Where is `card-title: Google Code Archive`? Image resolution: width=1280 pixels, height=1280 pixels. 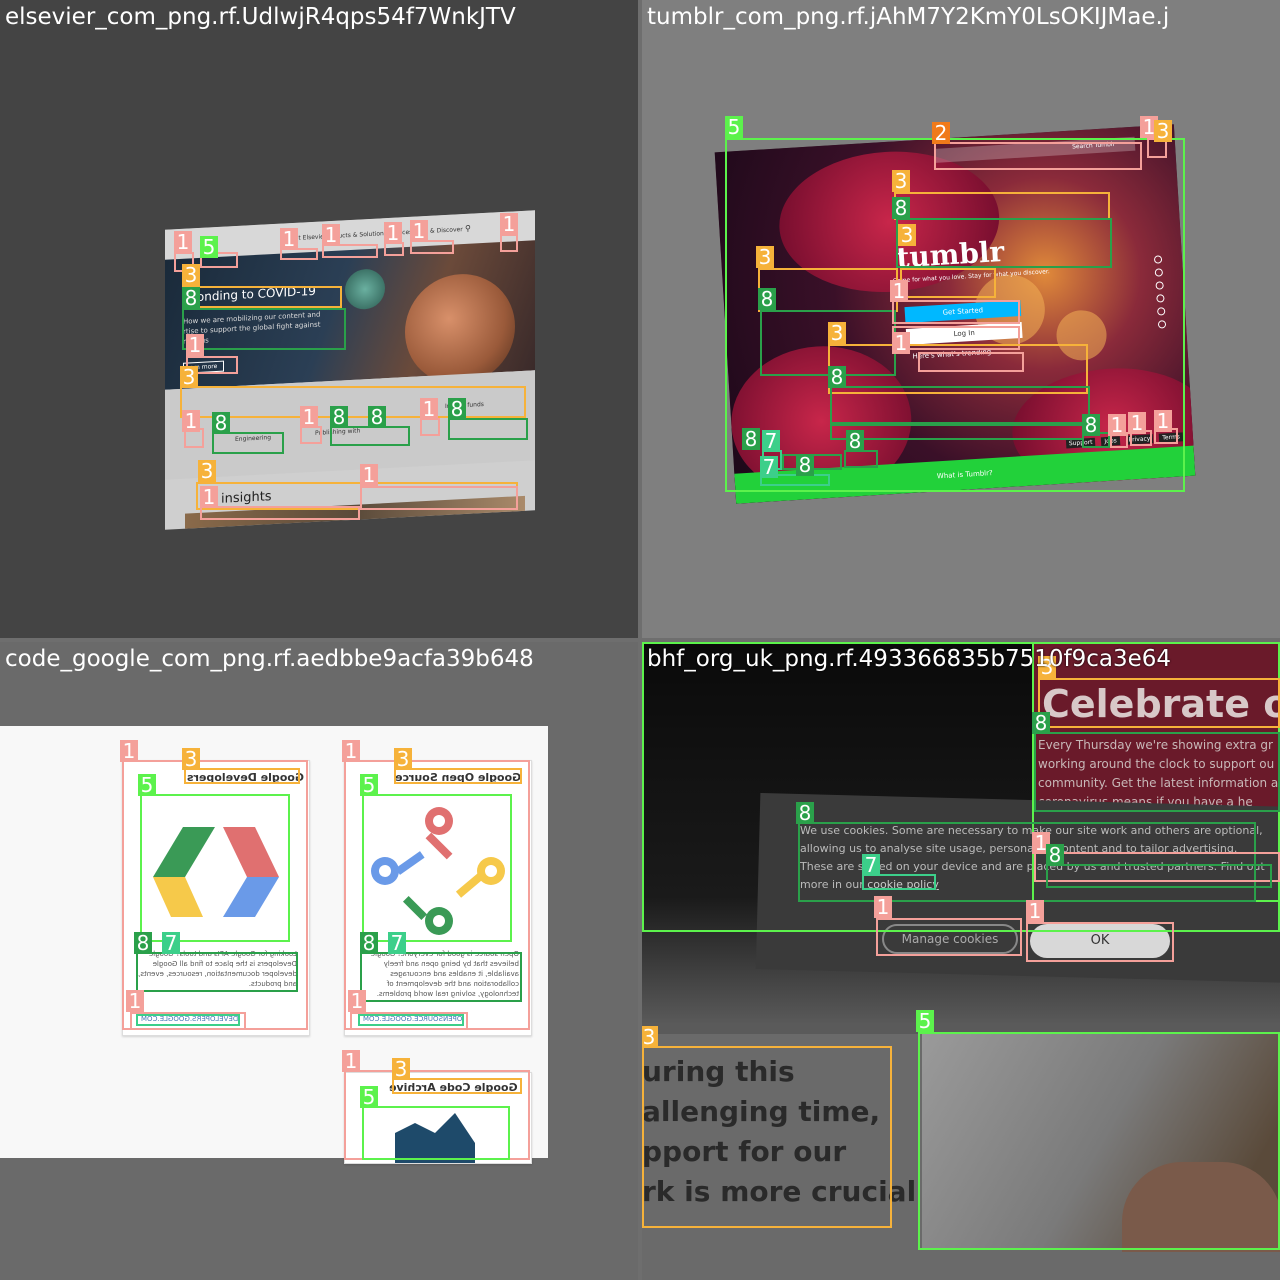
card-title: Google Code Archive is located at coordinates (453, 1087).